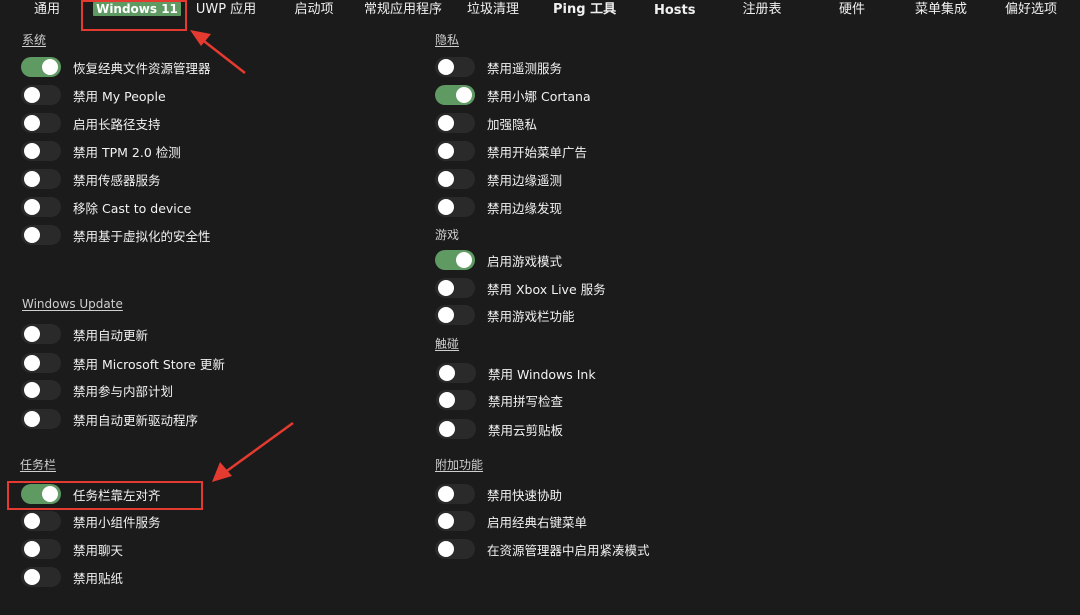 The image size is (1080, 615). What do you see at coordinates (526, 401) in the screenshot?
I see `toggle-label: 禁用拼写检查` at bounding box center [526, 401].